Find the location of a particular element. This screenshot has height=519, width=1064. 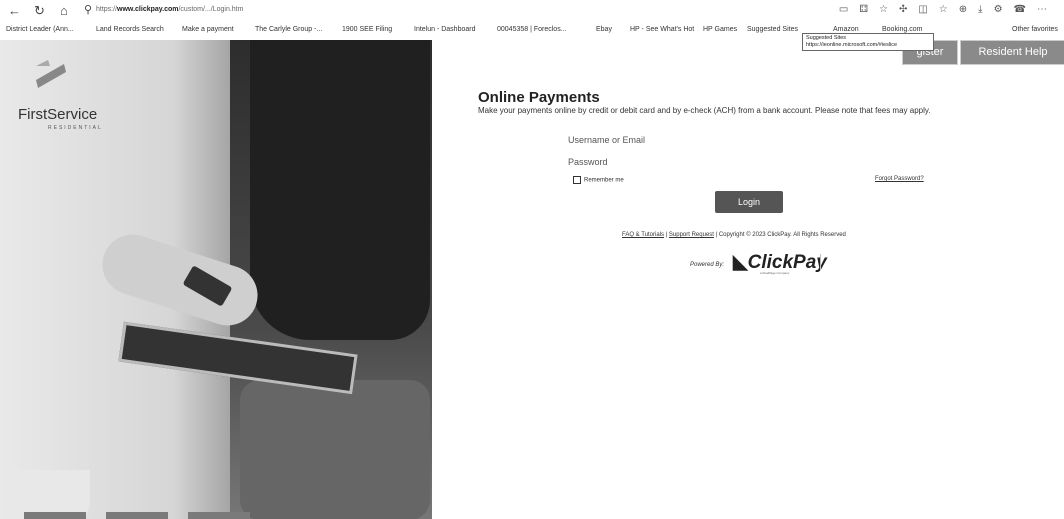

favorite-item: Land Records Search is located at coordinates (130, 29).